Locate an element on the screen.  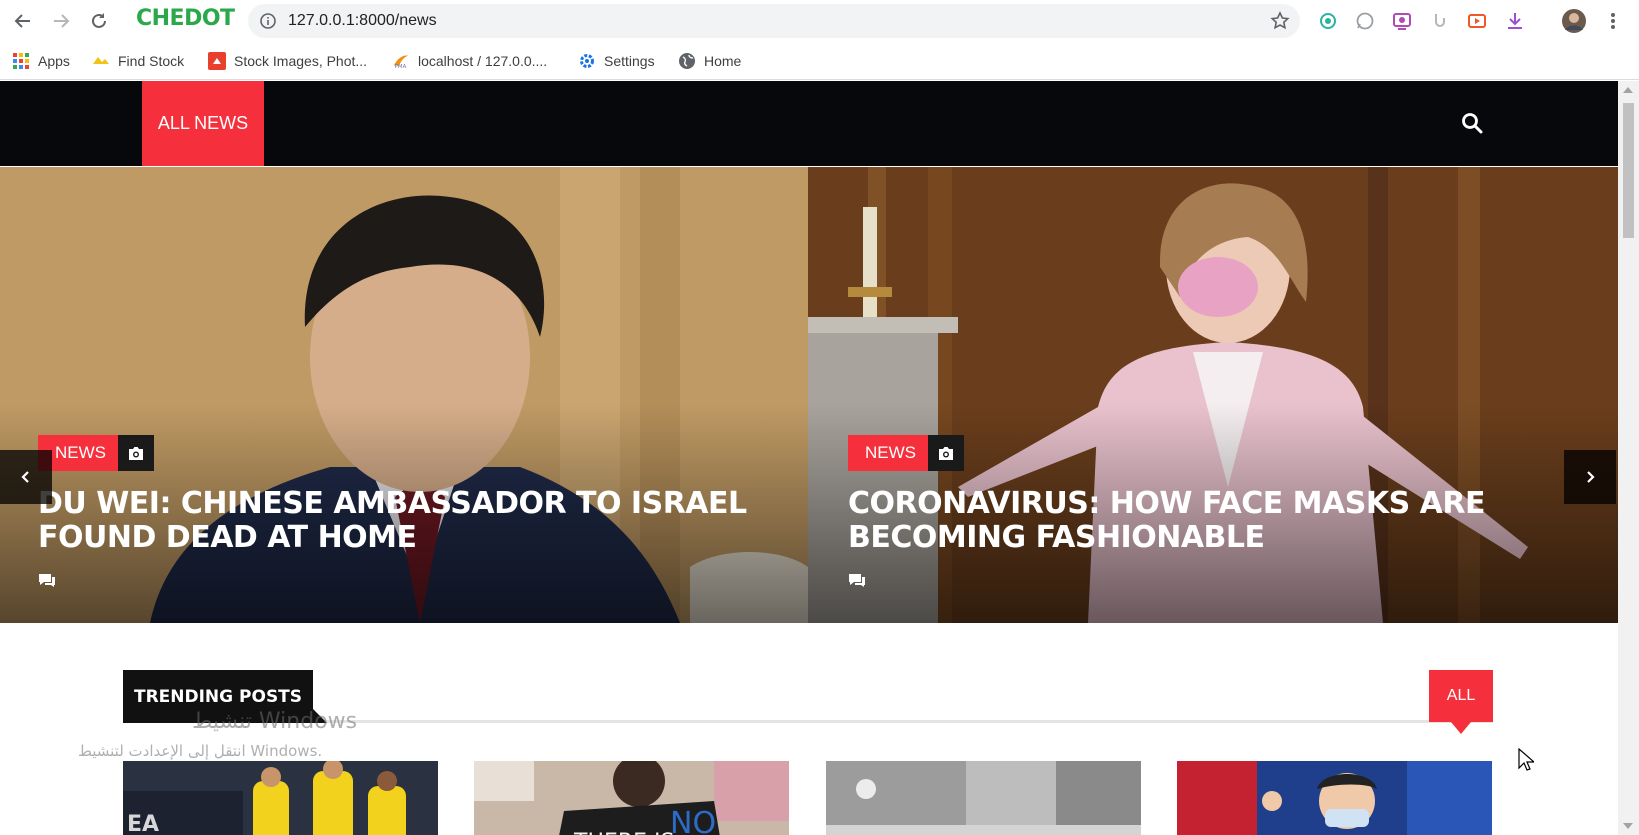
info-icon is located at coordinates (268, 21).